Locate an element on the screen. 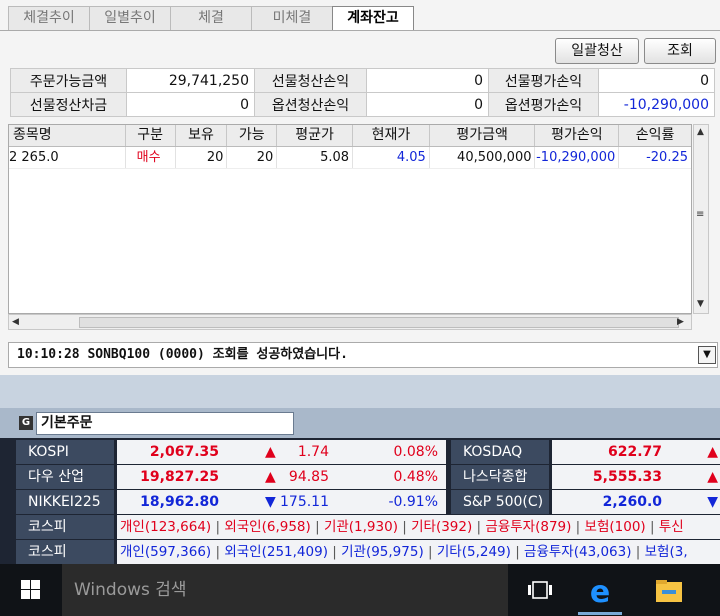 The width and height of the screenshot is (720, 616). col-pl-rate-header: 손익률 is located at coordinates (655, 135).